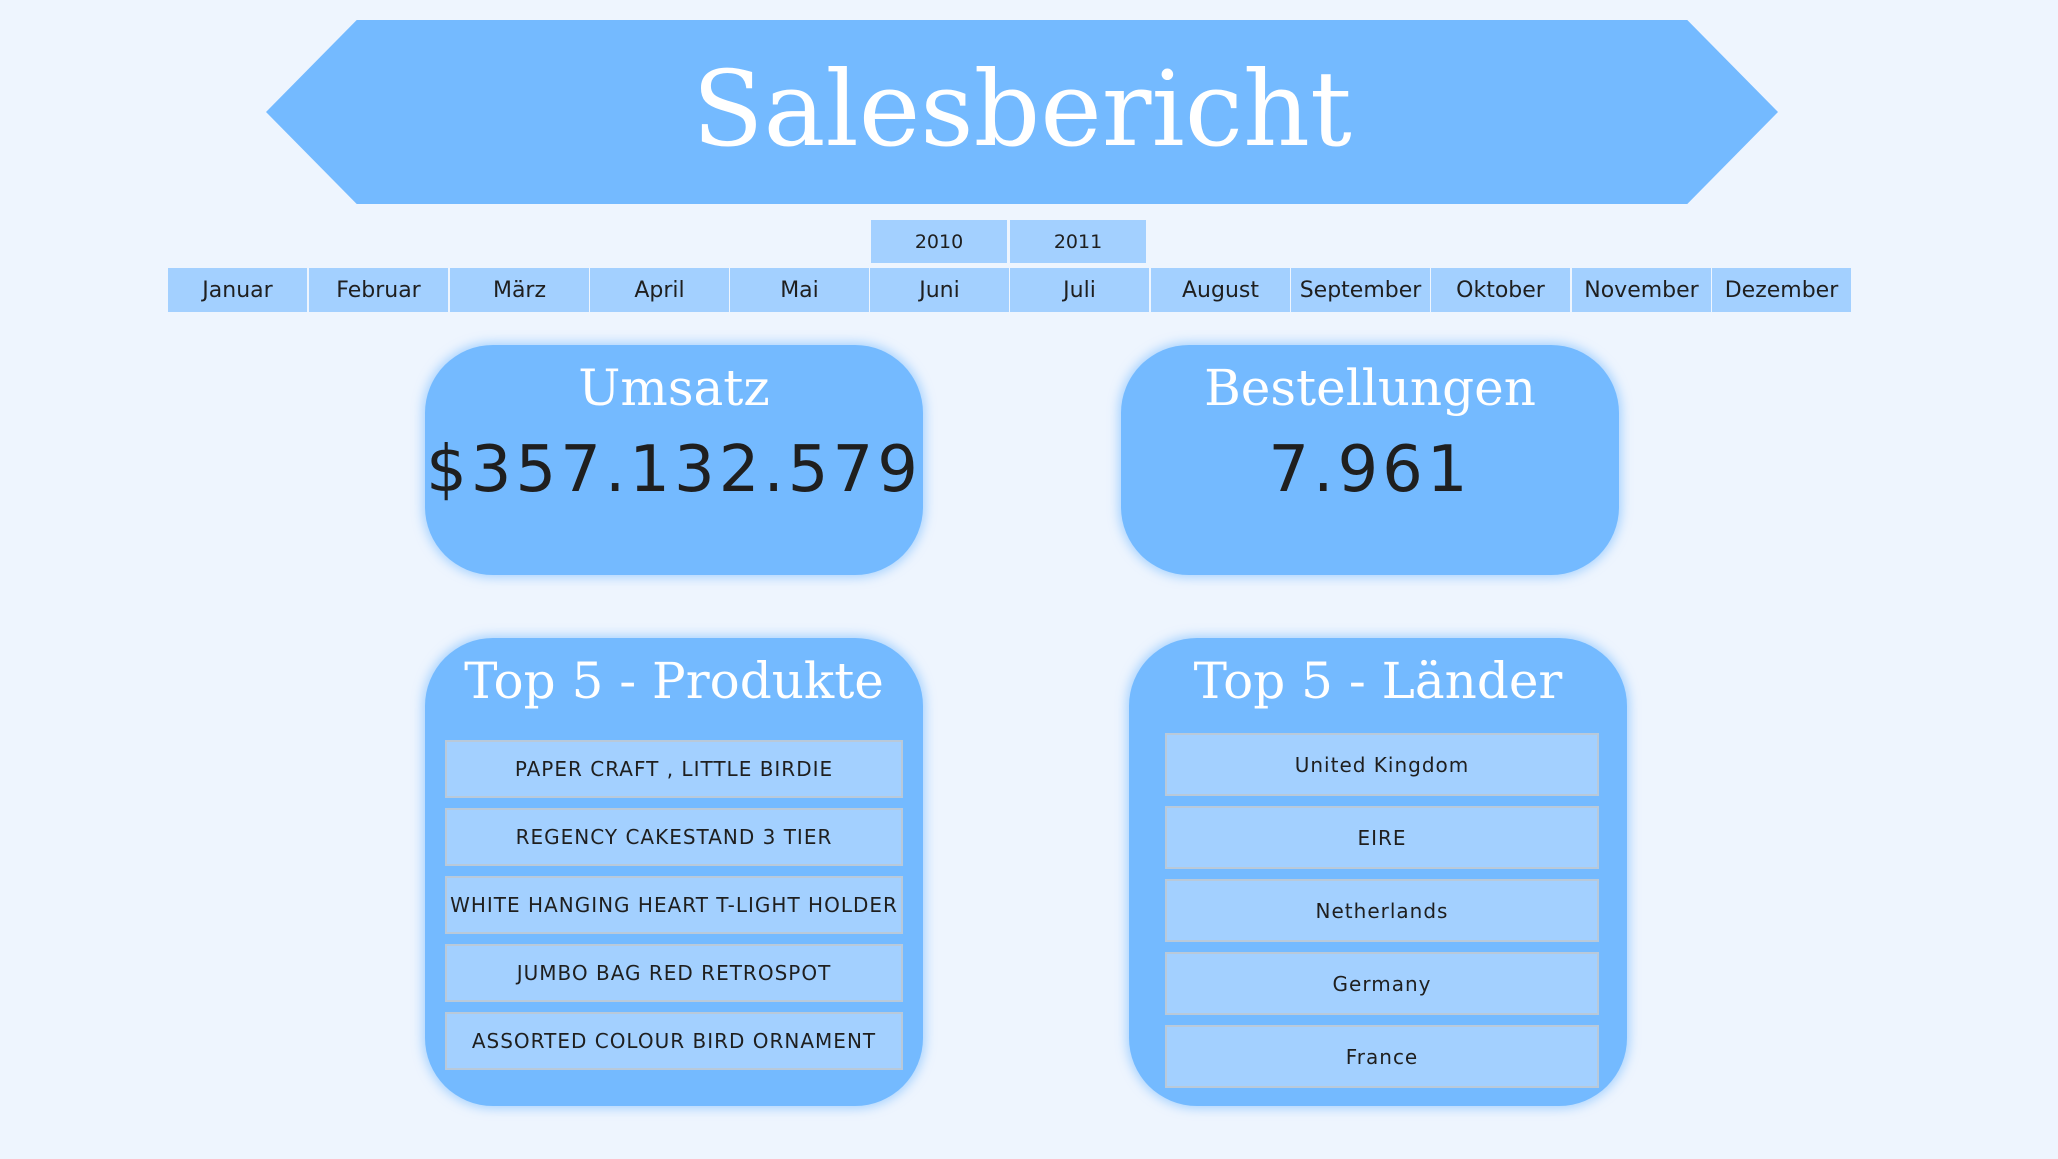  What do you see at coordinates (659, 290) in the screenshot?
I see `month-button-april: April` at bounding box center [659, 290].